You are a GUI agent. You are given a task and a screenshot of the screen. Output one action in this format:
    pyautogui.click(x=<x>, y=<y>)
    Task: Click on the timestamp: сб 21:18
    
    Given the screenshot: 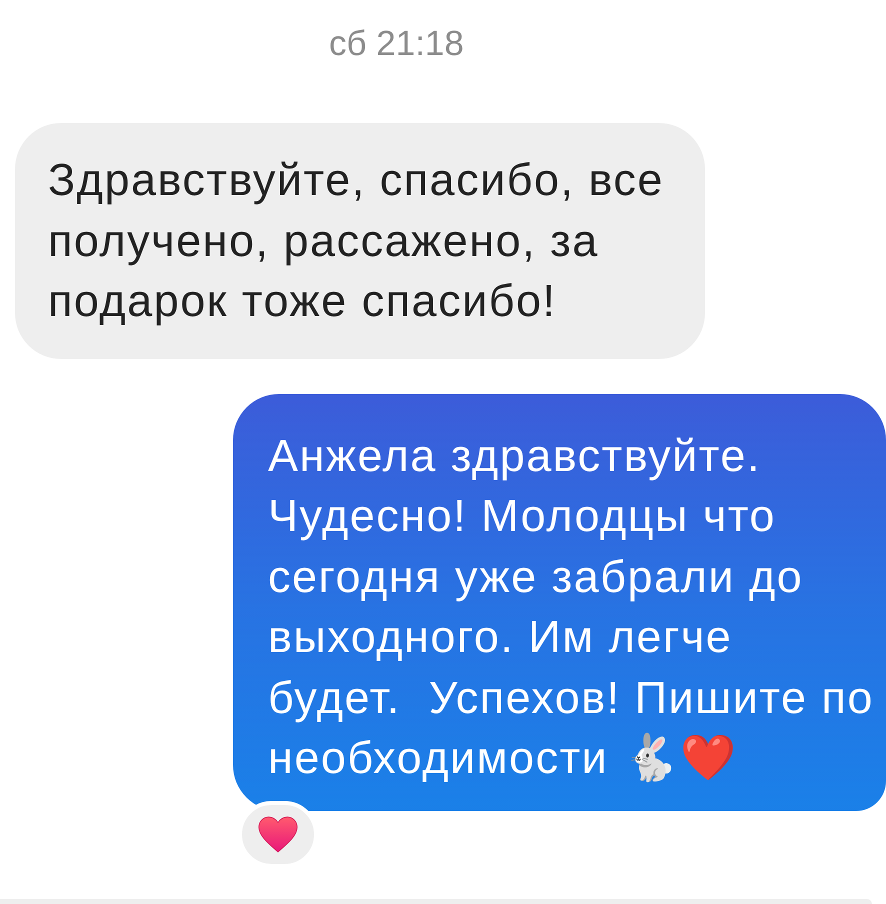 What is the action you would take?
    pyautogui.click(x=396, y=44)
    